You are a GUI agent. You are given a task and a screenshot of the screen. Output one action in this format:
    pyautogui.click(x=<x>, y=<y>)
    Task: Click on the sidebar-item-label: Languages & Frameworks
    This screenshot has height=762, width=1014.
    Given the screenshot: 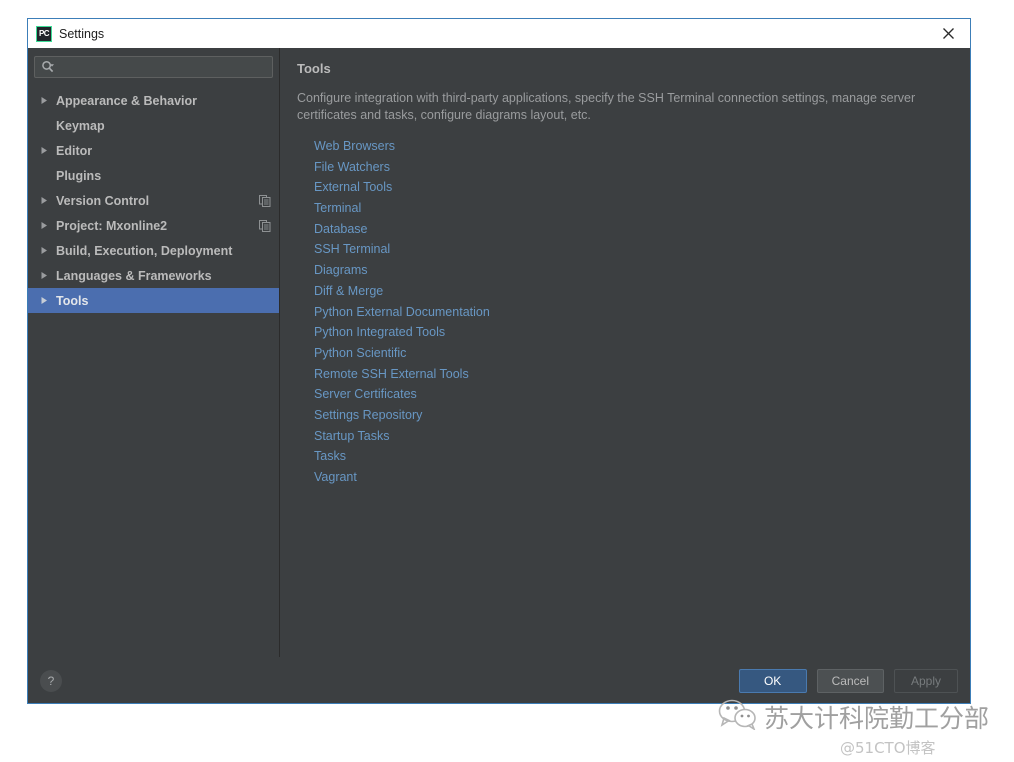 What is the action you would take?
    pyautogui.click(x=134, y=275)
    